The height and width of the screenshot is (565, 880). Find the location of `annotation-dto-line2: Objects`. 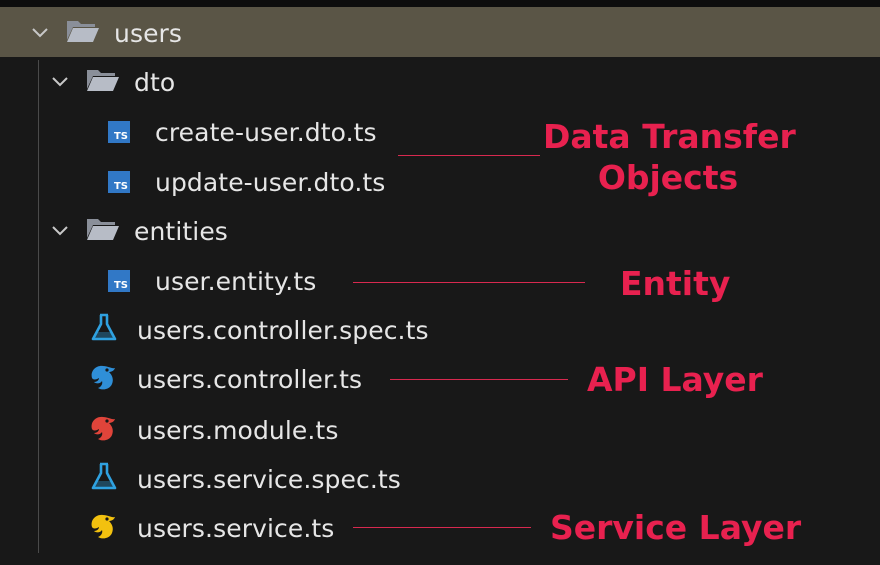

annotation-dto-line2: Objects is located at coordinates (668, 177).